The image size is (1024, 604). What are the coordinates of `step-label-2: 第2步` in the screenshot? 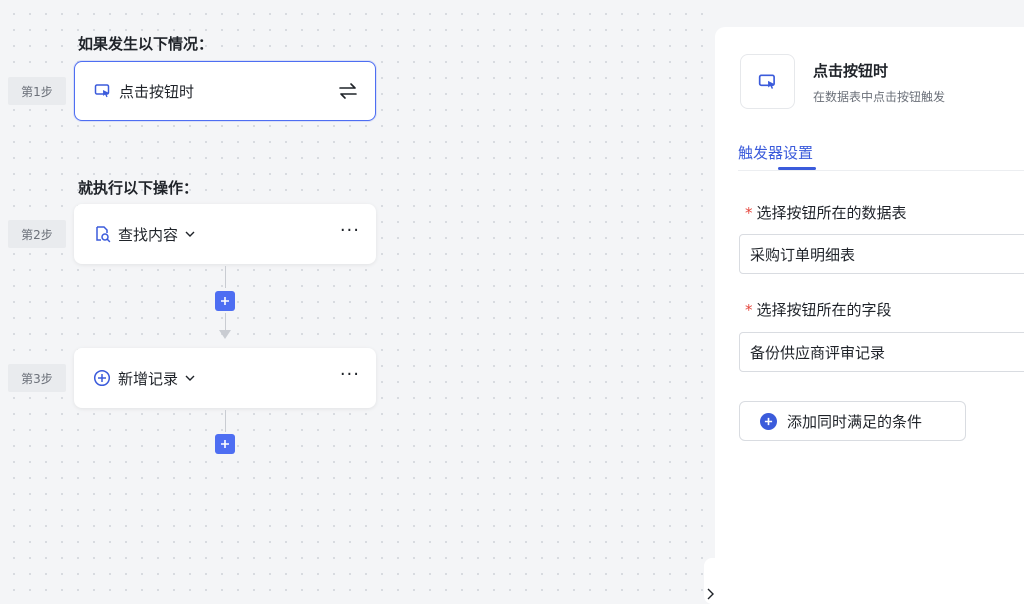 It's located at (37, 234).